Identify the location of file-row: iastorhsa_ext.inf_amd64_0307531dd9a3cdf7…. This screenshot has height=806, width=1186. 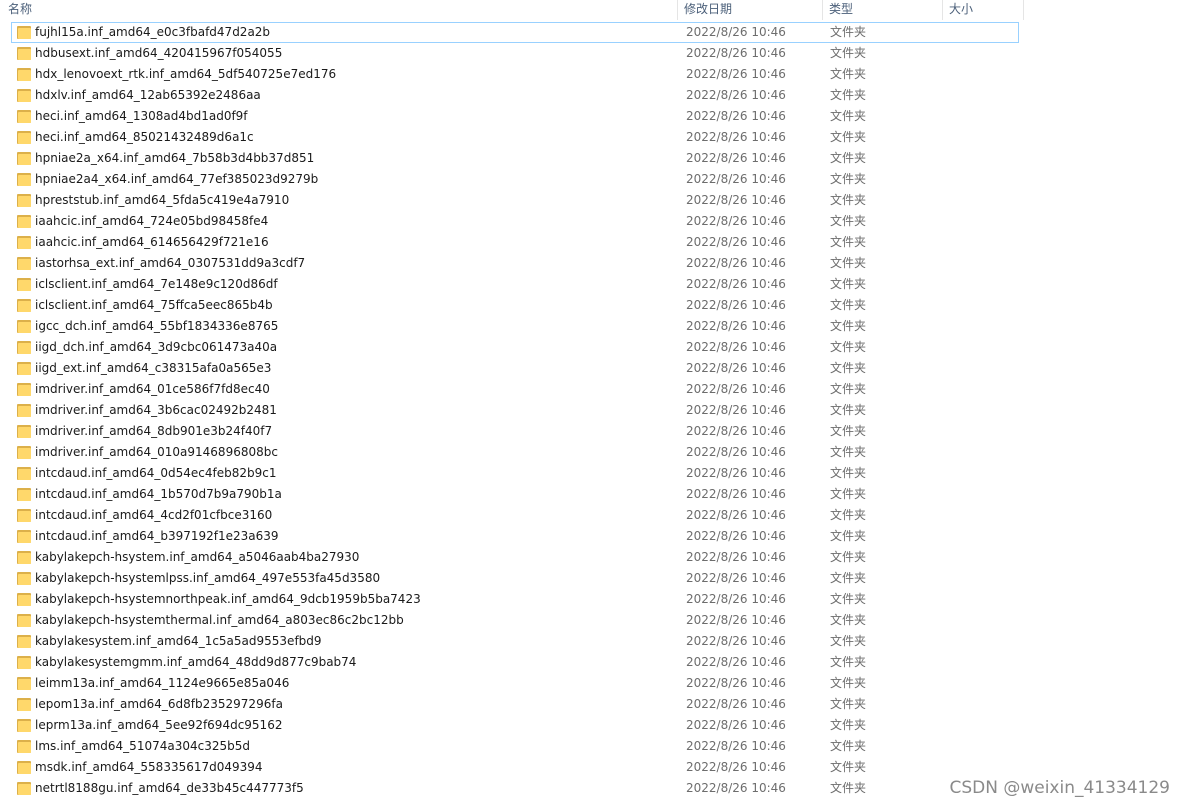
(593, 263).